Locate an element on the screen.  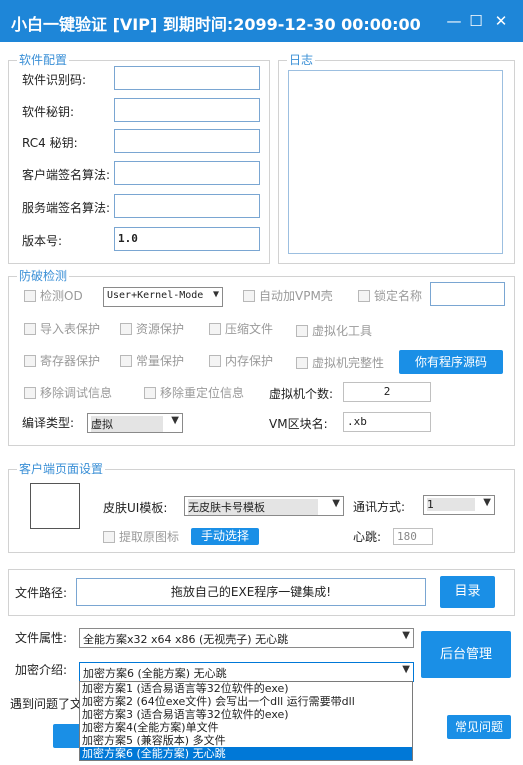
compile-type-label: 编译类型: is located at coordinates (48, 423).